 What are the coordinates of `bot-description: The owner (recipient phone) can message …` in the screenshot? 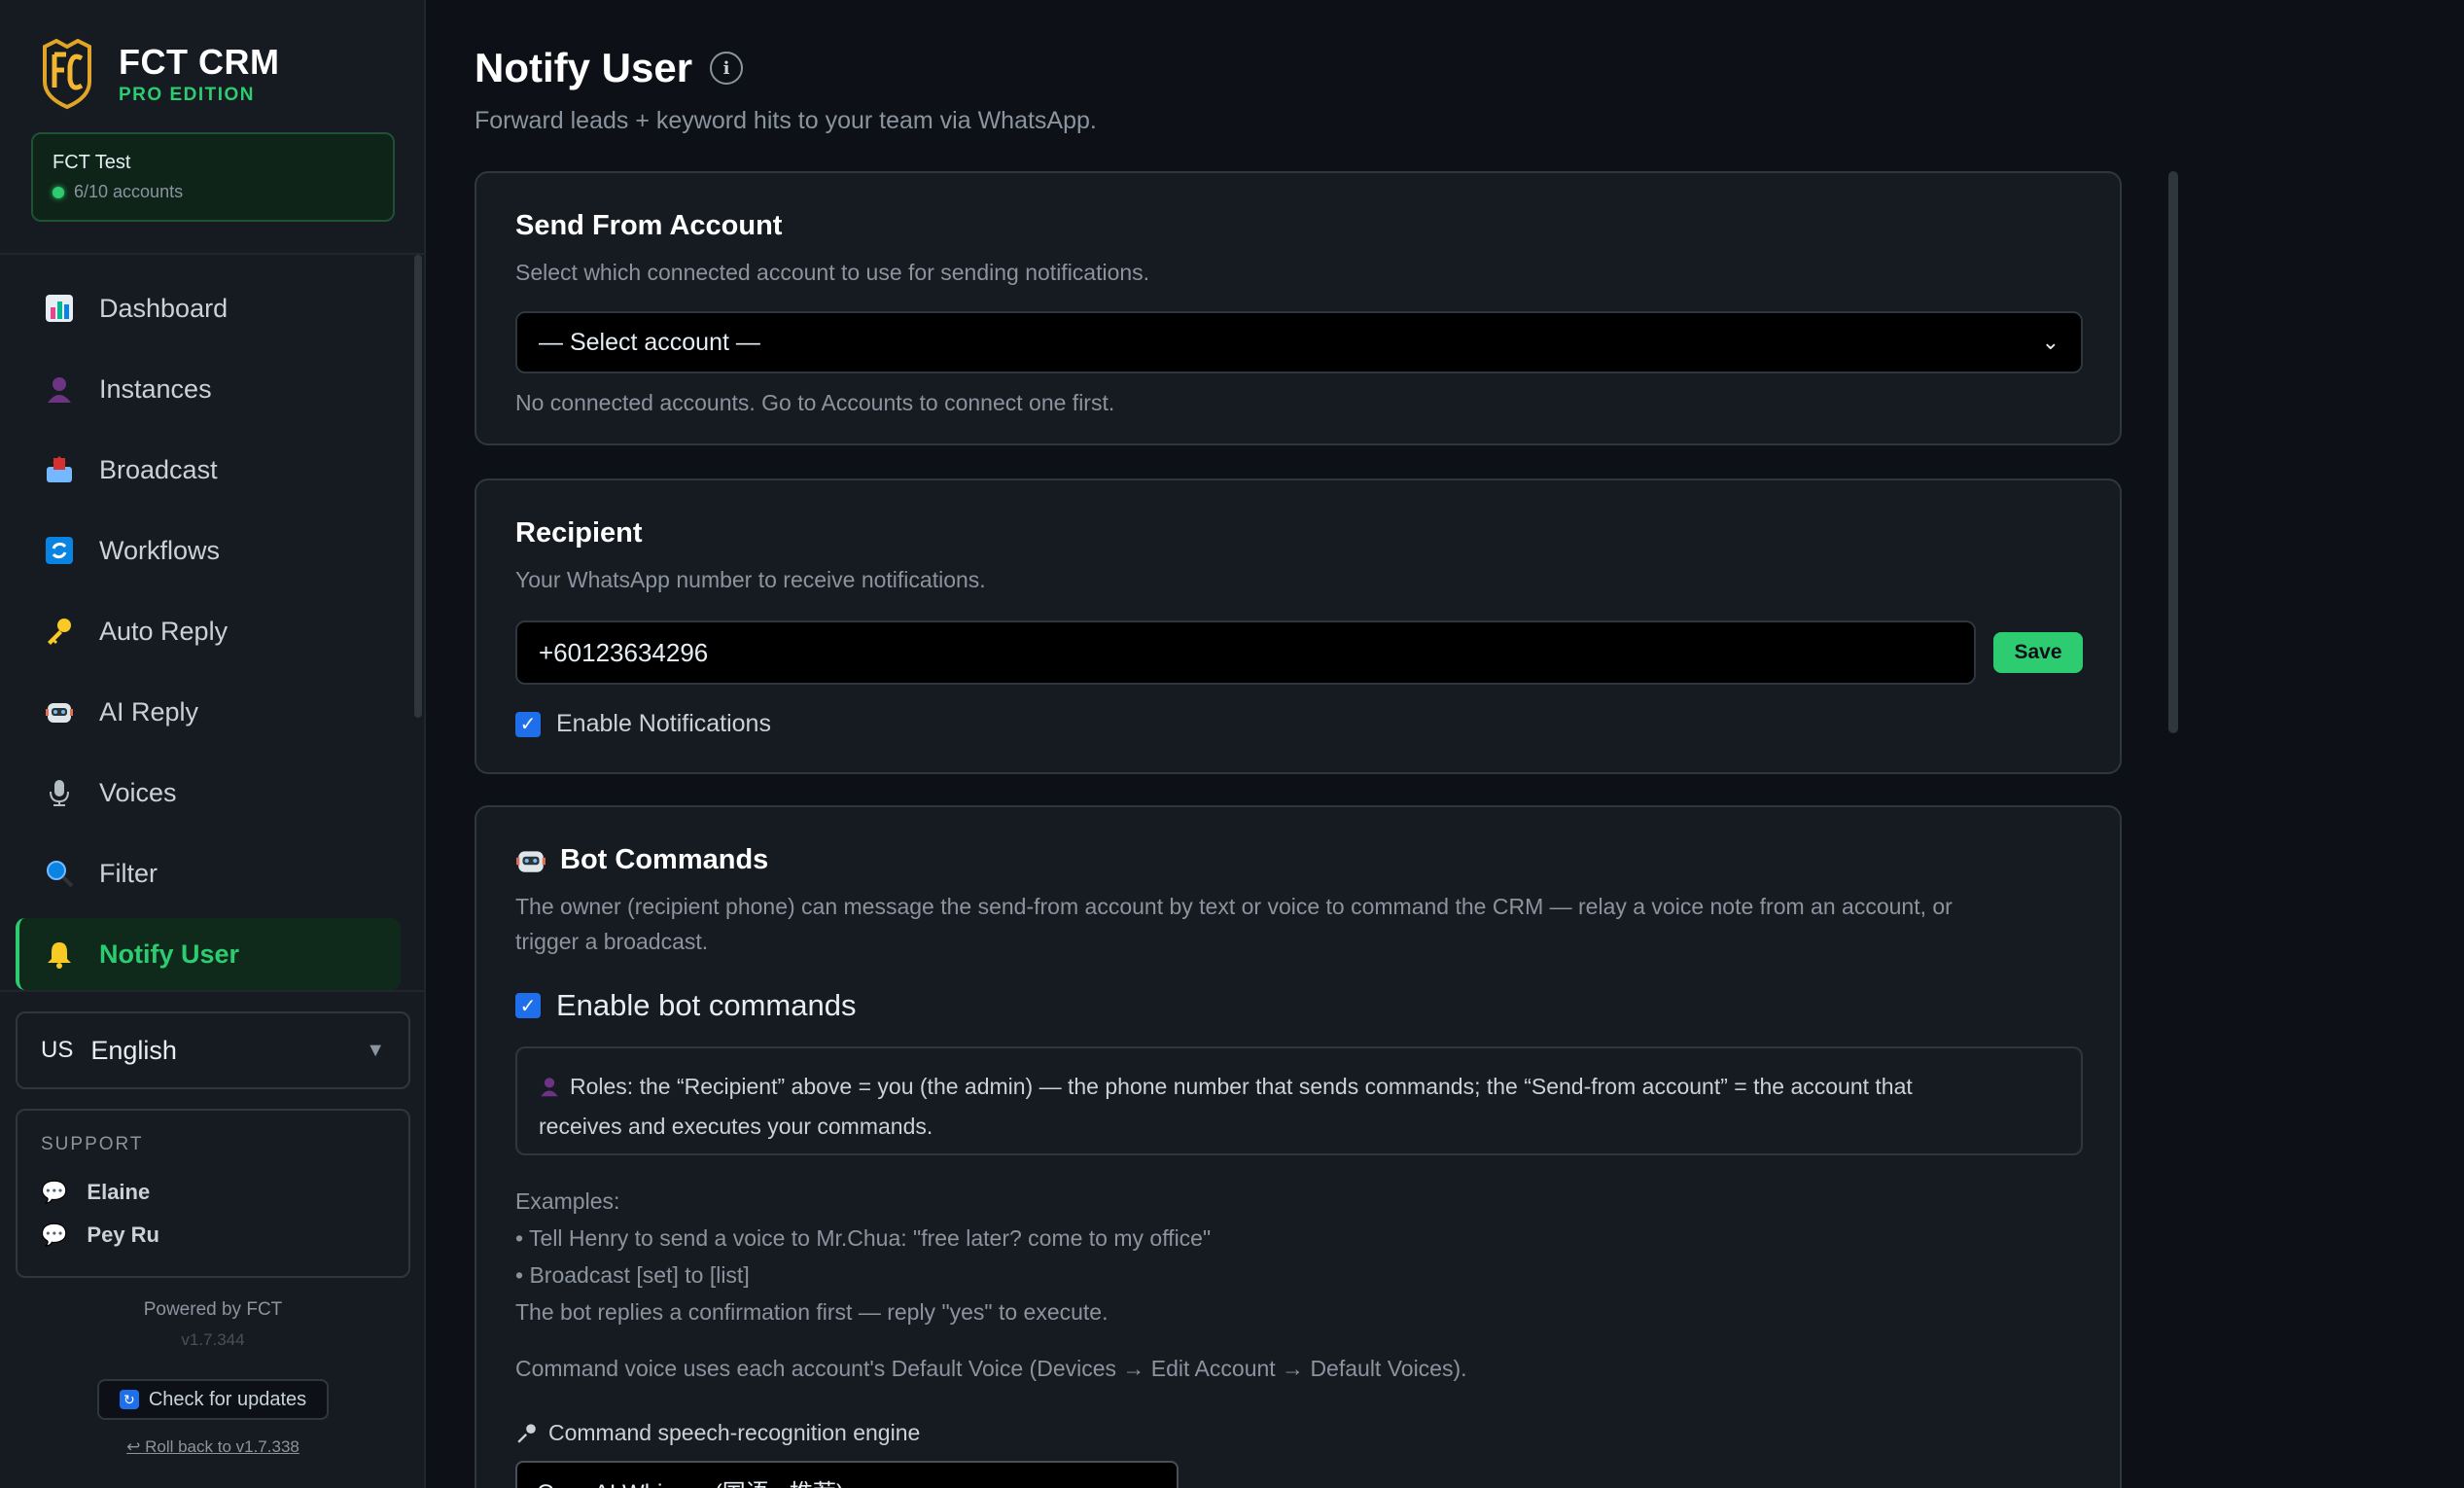 It's located at (1234, 924).